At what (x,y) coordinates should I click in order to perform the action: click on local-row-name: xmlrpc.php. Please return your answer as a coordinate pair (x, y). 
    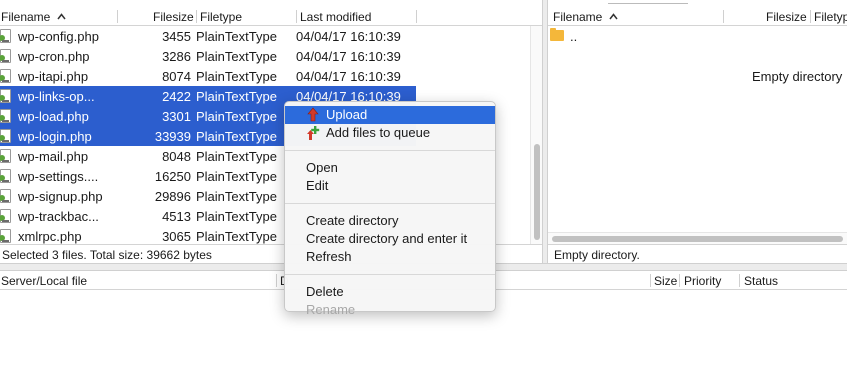
    Looking at the image, I should click on (50, 236).